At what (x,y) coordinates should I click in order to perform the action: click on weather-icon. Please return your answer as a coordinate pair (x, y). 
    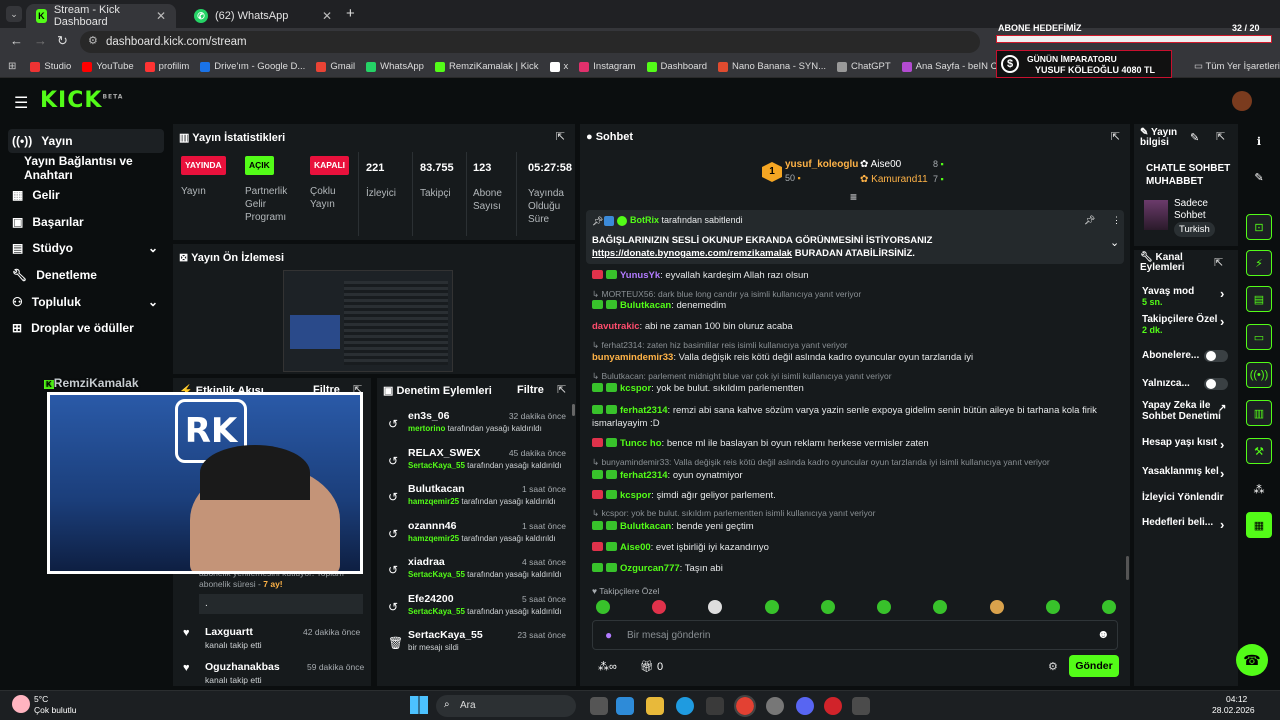
    Looking at the image, I should click on (21, 704).